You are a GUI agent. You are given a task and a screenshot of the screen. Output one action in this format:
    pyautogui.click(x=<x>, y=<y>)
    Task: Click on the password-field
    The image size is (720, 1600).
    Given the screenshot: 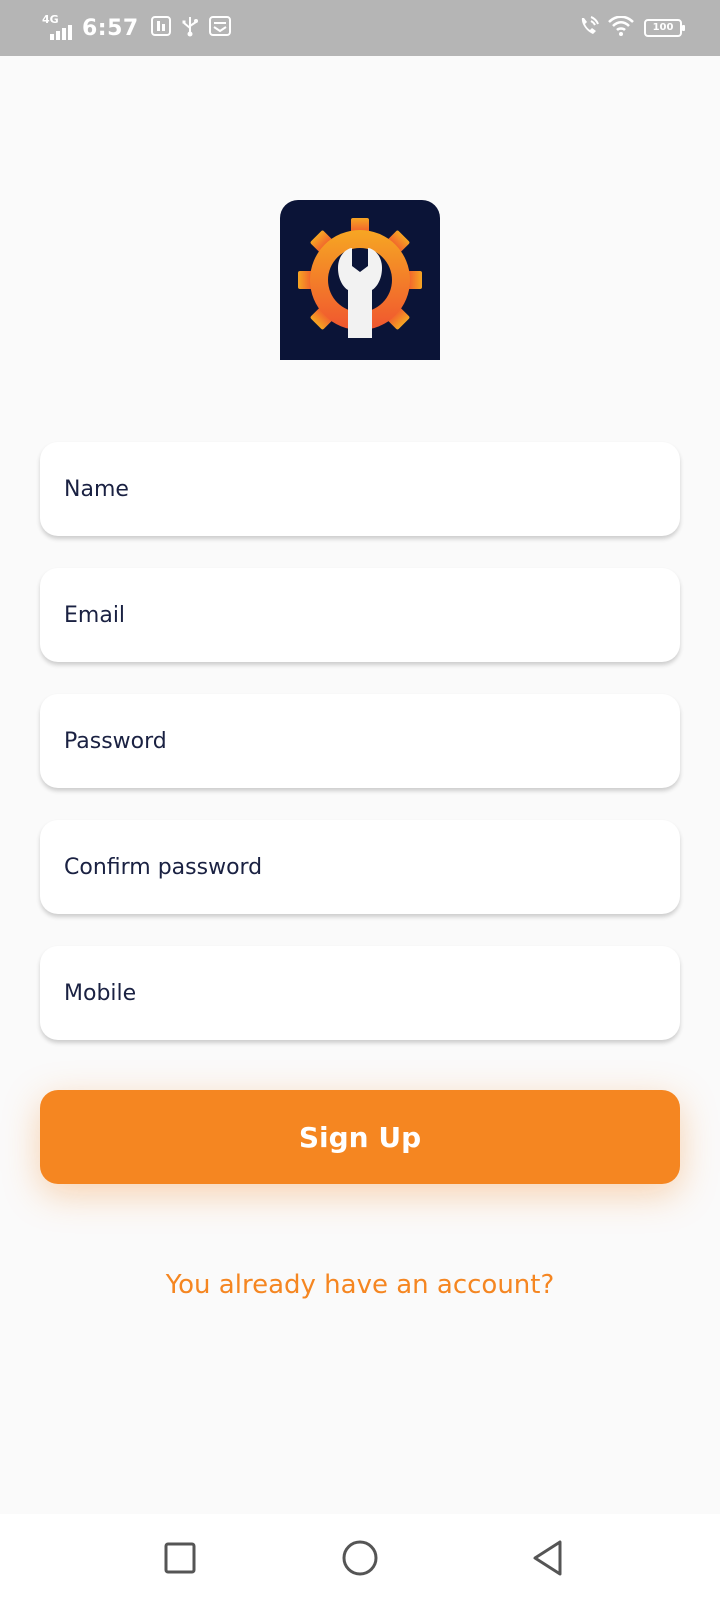 What is the action you would take?
    pyautogui.click(x=360, y=741)
    